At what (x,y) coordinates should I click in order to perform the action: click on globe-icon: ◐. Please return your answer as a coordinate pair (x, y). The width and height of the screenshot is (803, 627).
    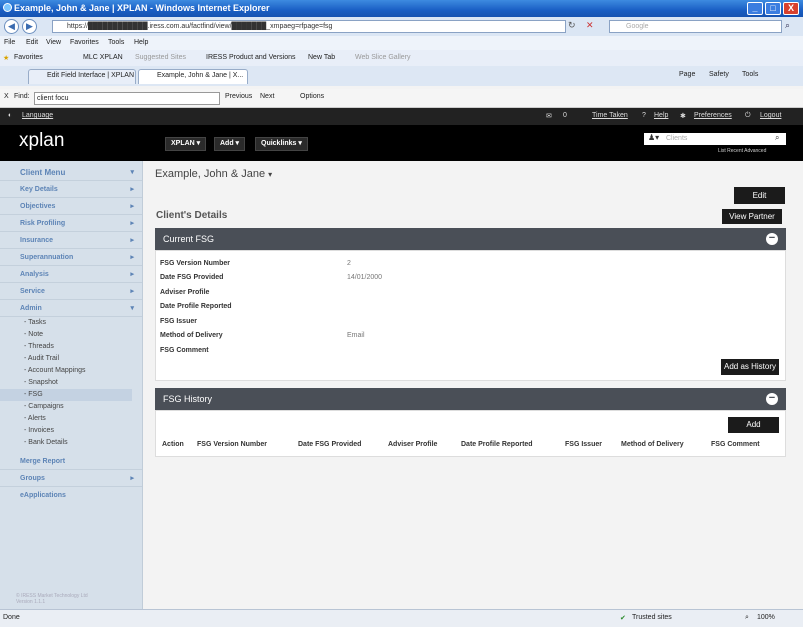
    Looking at the image, I should click on (10, 115).